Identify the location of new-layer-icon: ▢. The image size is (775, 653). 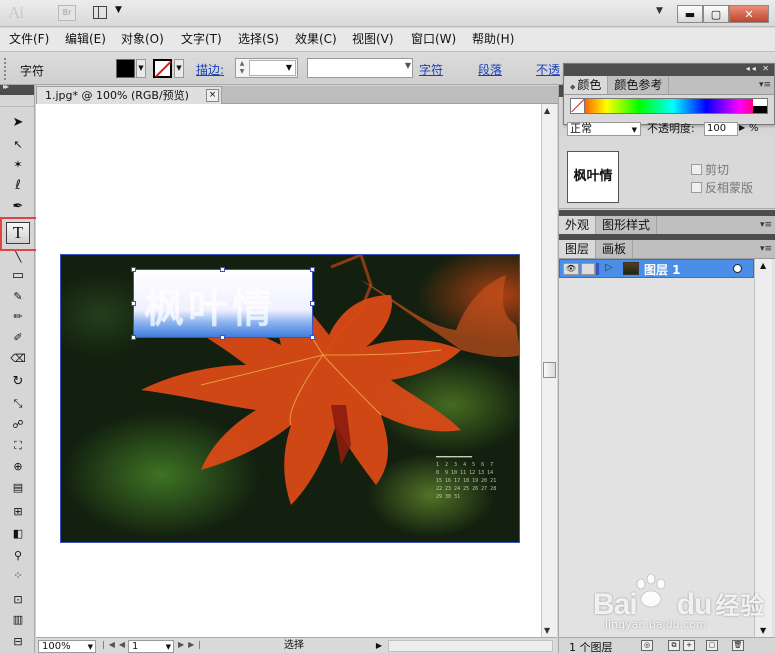
(712, 645).